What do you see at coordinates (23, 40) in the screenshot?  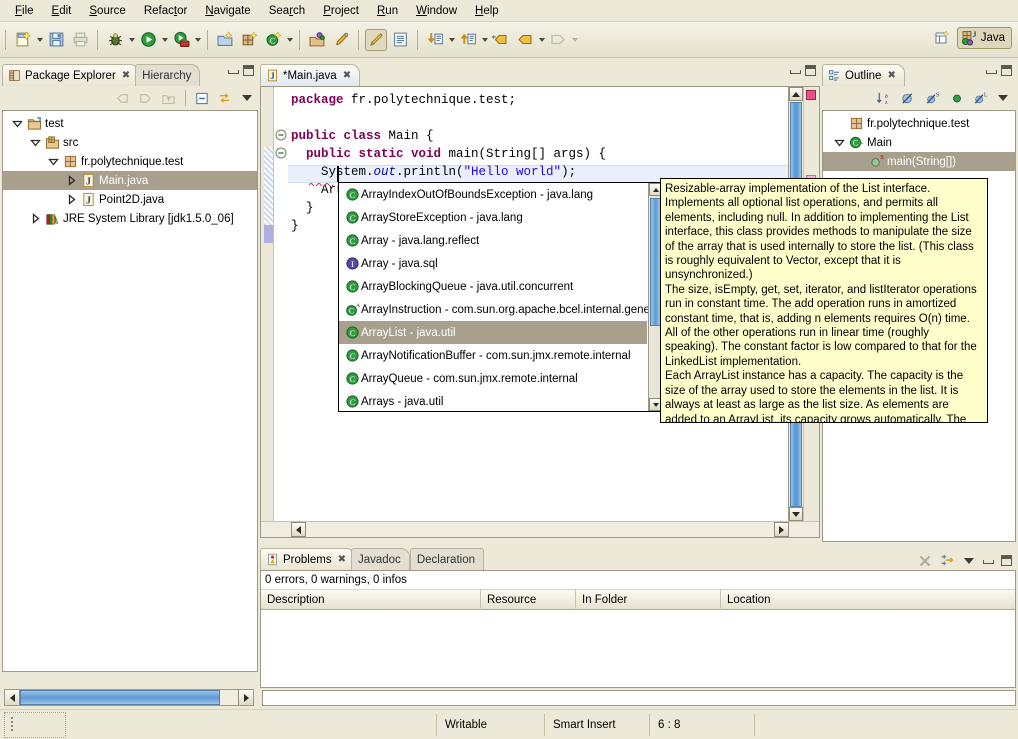 I see `new-wizard-button` at bounding box center [23, 40].